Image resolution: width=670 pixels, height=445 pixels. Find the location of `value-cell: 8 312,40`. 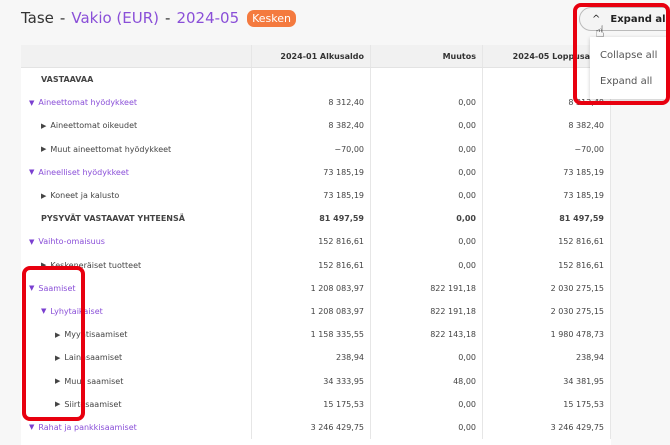

value-cell: 8 312,40 is located at coordinates (311, 103).